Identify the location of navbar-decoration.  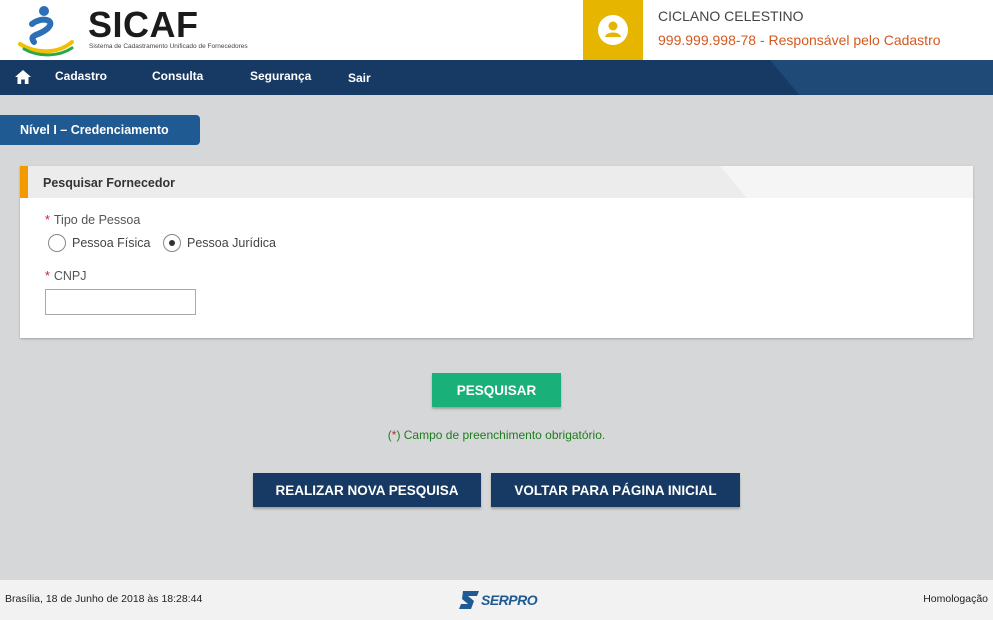
(881, 77).